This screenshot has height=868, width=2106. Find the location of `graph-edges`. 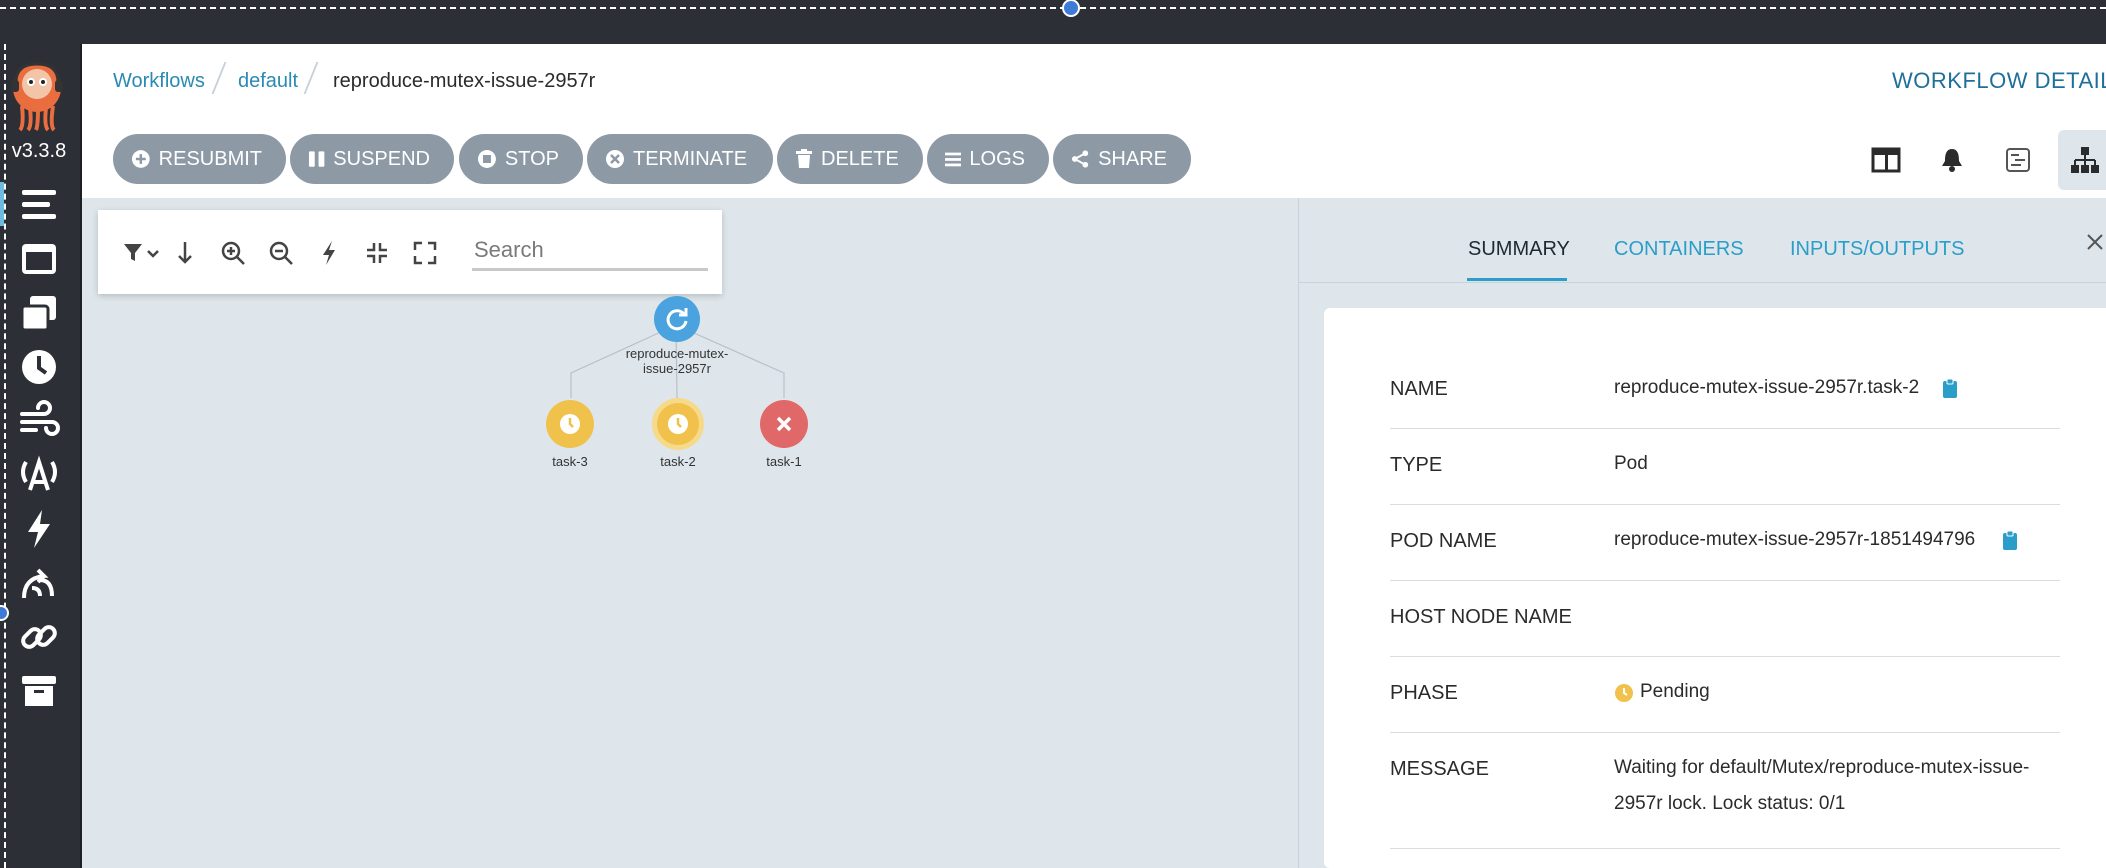

graph-edges is located at coordinates (677, 361).